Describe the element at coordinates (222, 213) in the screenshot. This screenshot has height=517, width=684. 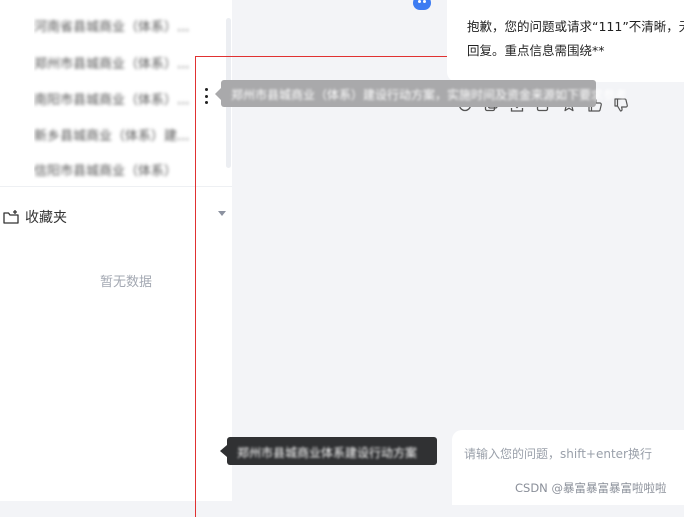
I see `caret-down-icon` at that location.